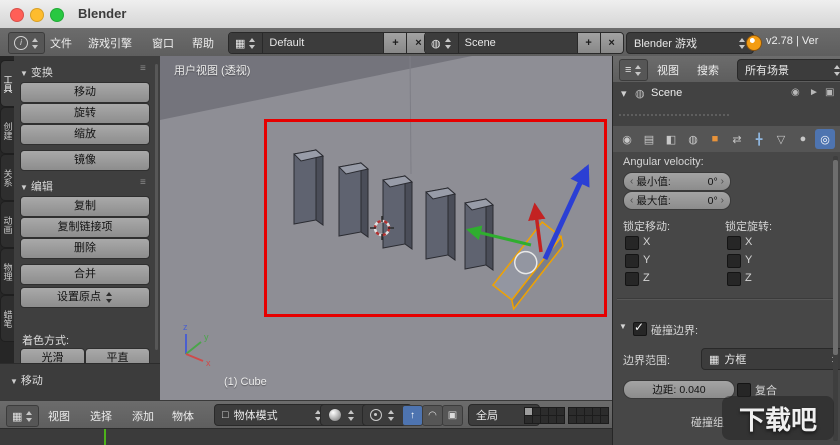 The image size is (840, 445). I want to click on grid-icon: ▦, so click(17, 416).